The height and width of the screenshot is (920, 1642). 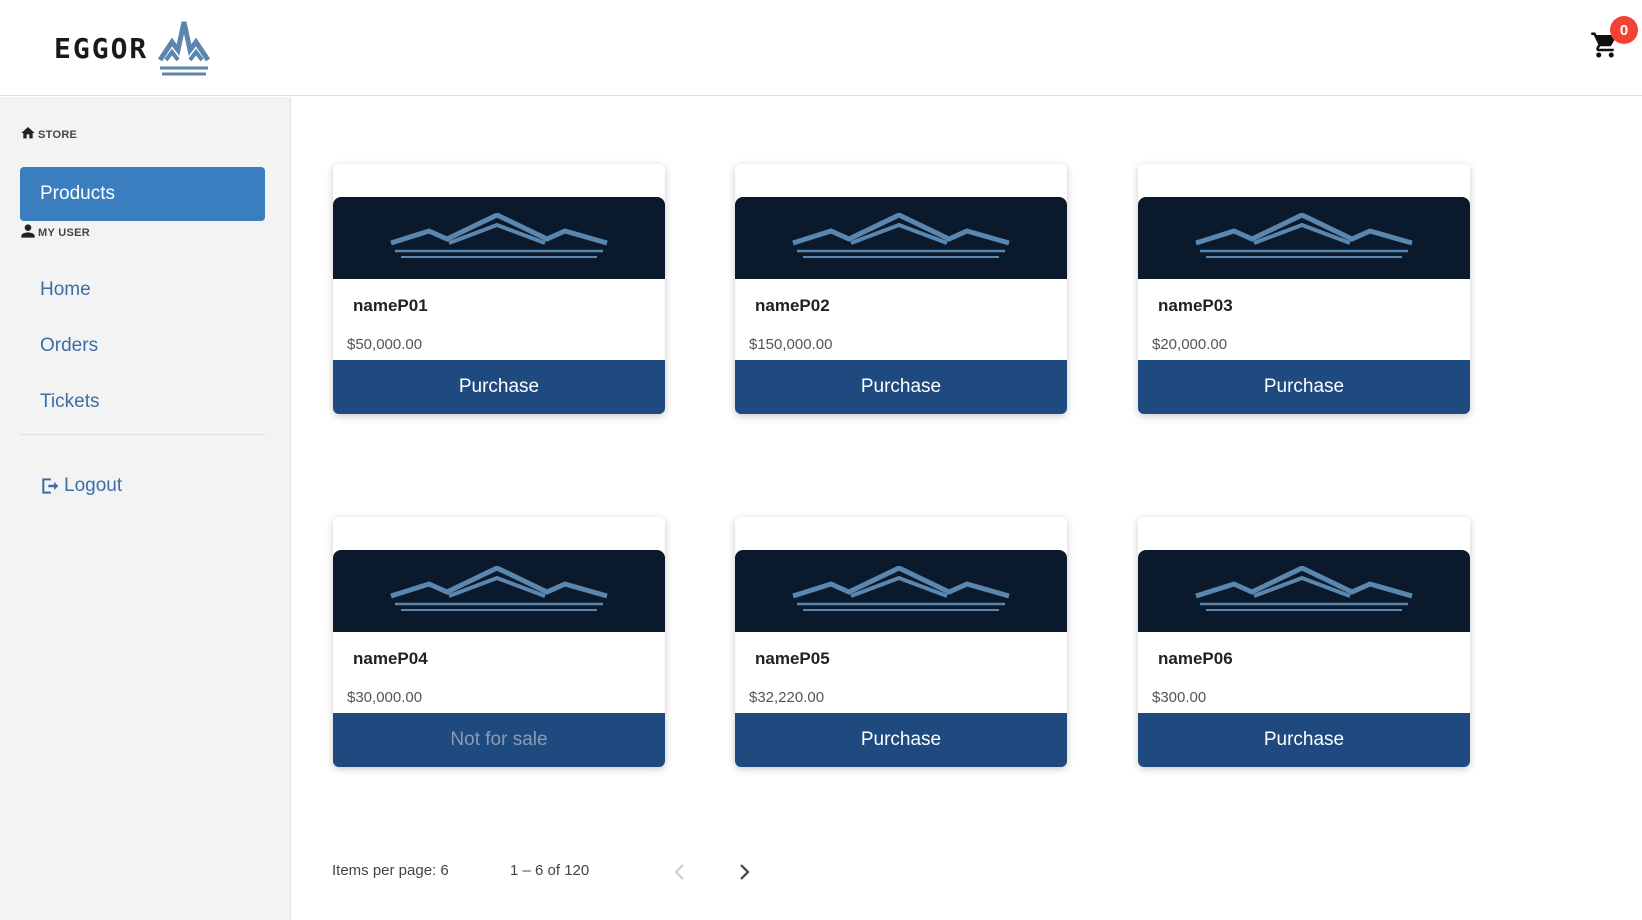 What do you see at coordinates (69, 346) in the screenshot?
I see `sidebar-item-orders: Orders` at bounding box center [69, 346].